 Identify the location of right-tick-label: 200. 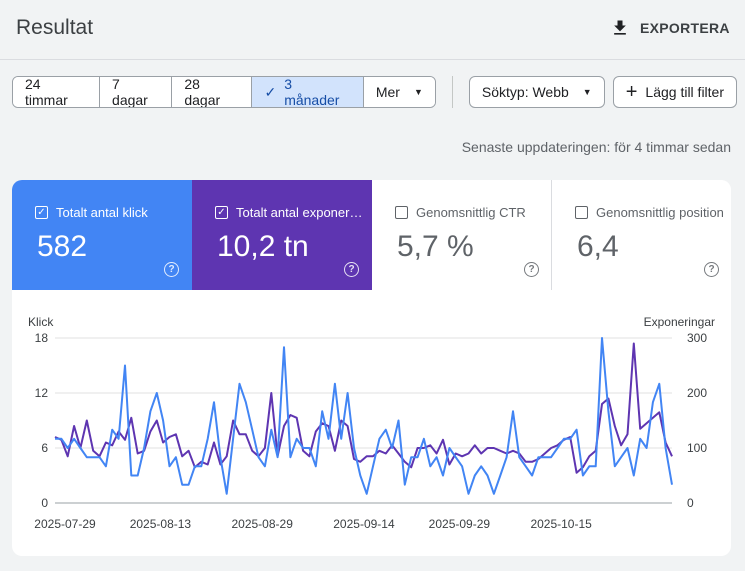
(697, 393).